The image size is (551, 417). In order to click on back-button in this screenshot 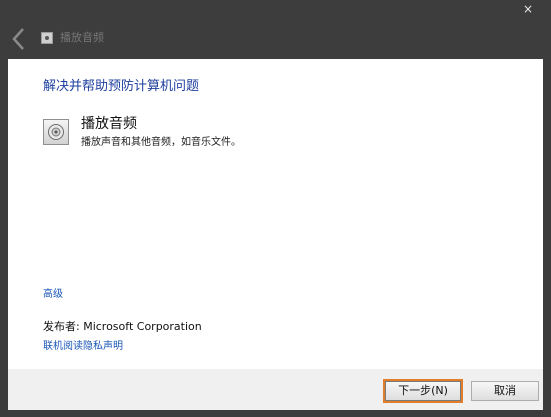, I will do `click(20, 39)`.